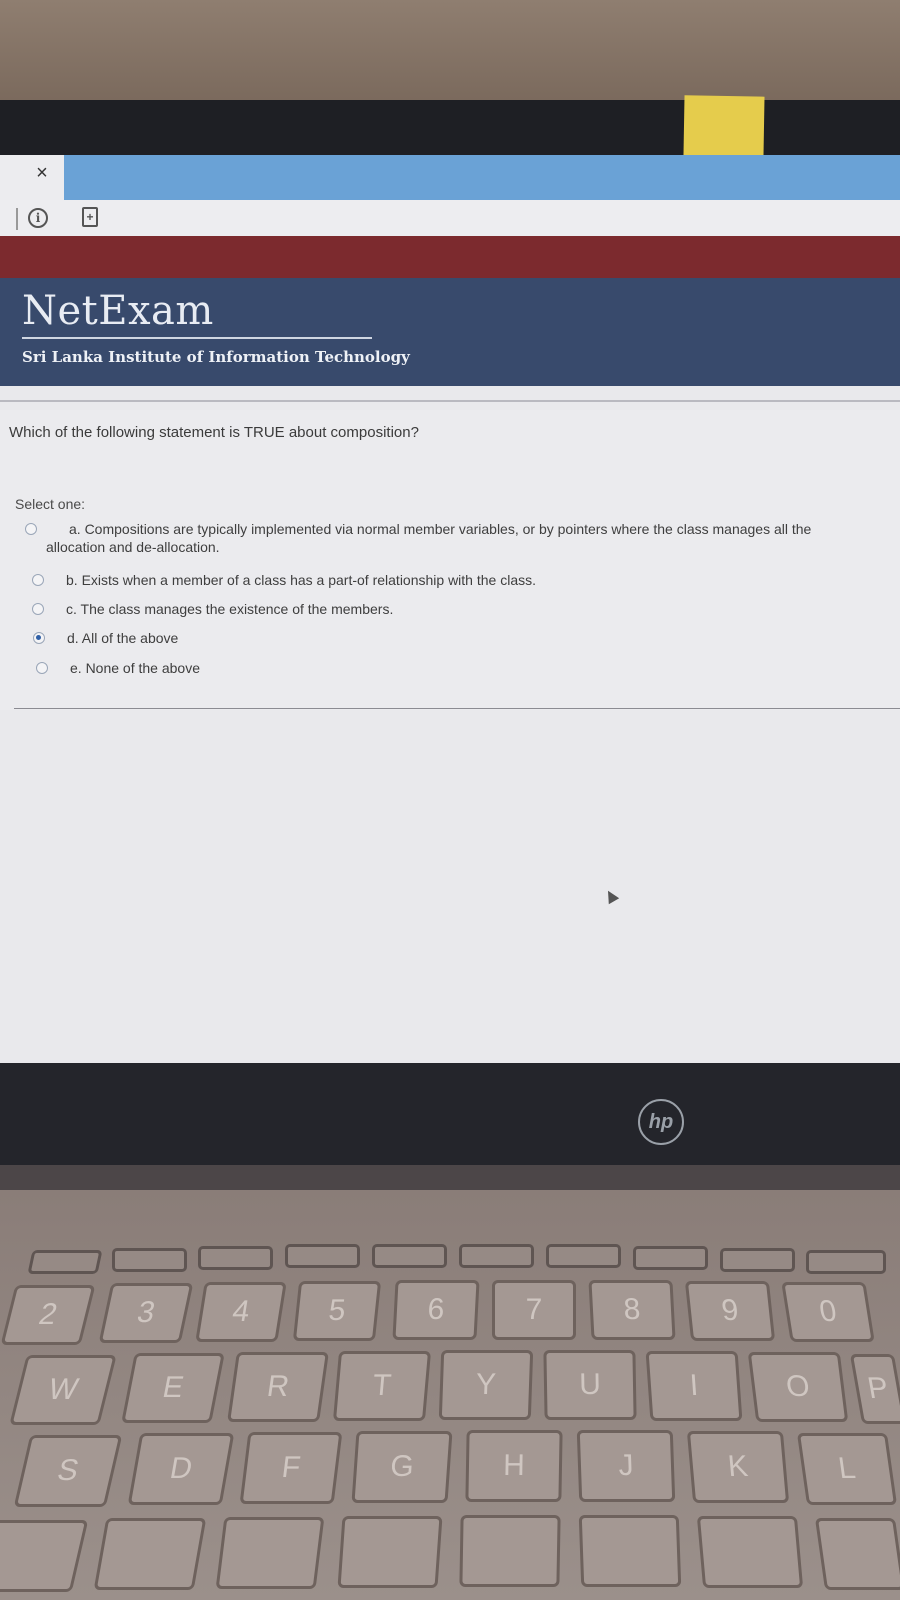 Image resolution: width=900 pixels, height=1600 pixels. Describe the element at coordinates (828, 1312) in the screenshot. I see `key-0: 0` at that location.